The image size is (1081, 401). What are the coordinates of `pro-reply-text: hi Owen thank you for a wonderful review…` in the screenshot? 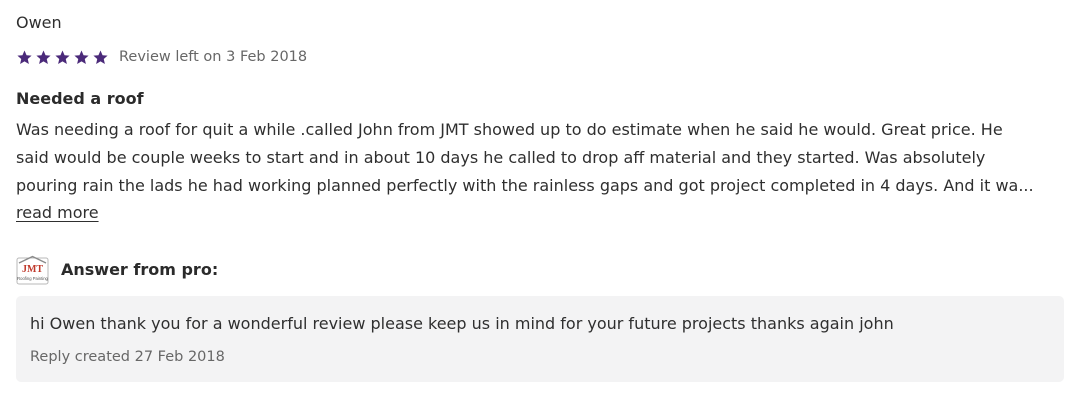 It's located at (462, 323).